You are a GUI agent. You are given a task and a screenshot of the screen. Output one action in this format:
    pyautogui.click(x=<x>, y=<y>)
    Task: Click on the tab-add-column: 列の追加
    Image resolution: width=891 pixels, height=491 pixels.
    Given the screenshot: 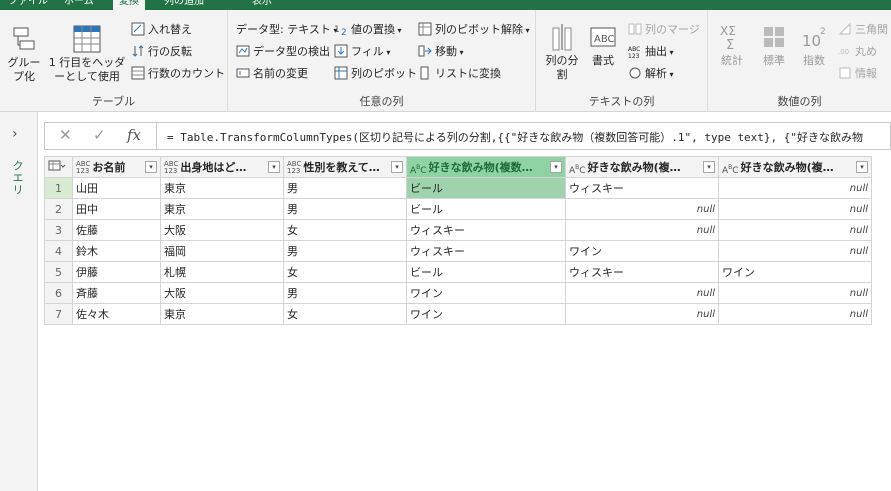 What is the action you would take?
    pyautogui.click(x=184, y=5)
    